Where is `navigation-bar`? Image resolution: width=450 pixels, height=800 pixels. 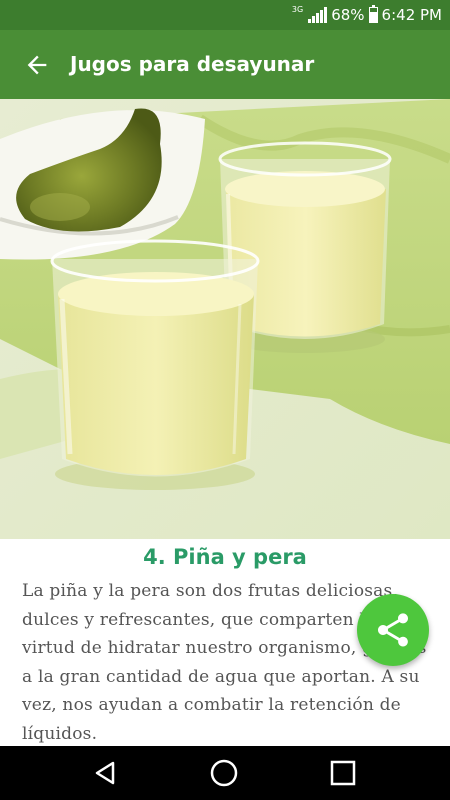 navigation-bar is located at coordinates (225, 773).